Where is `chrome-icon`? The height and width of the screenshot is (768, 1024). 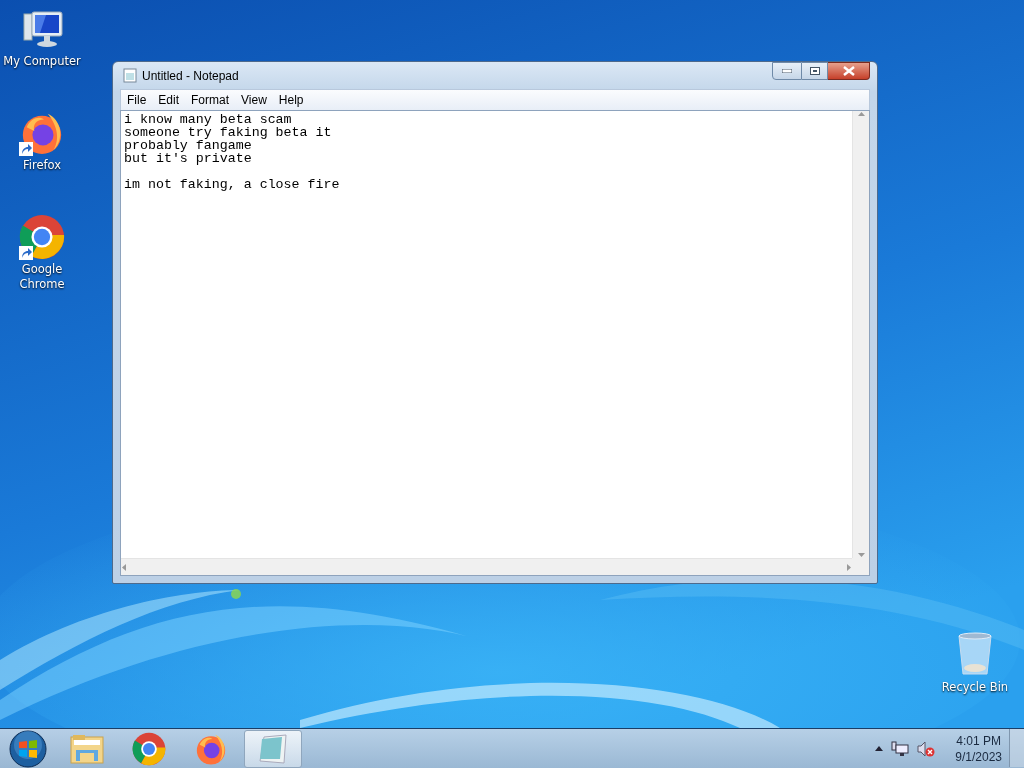 chrome-icon is located at coordinates (149, 748).